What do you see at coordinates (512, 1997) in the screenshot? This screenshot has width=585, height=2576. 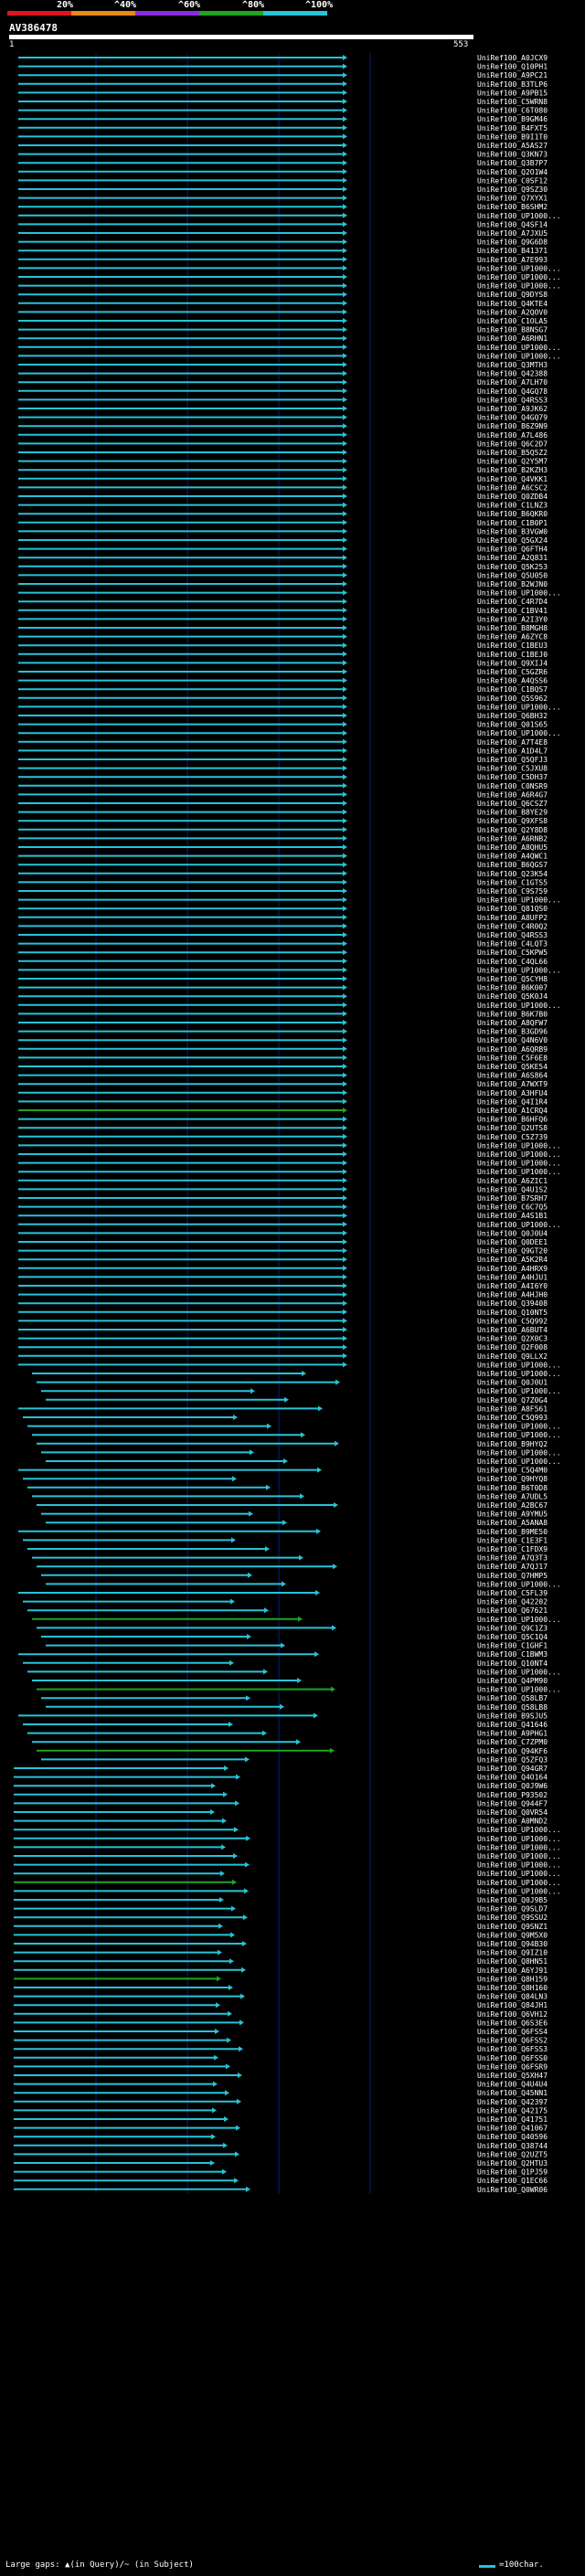 I see `hit-label: UniRef100_Q84LN3` at bounding box center [512, 1997].